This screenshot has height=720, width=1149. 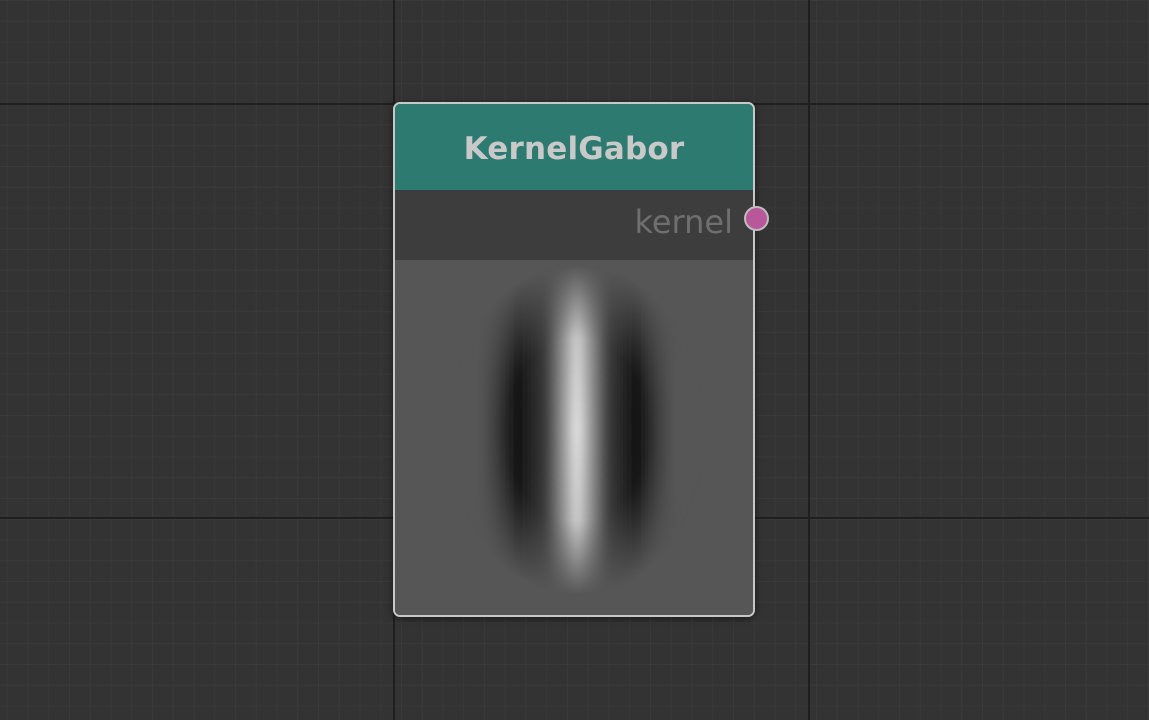 What do you see at coordinates (809, 360) in the screenshot?
I see `grid-major-line` at bounding box center [809, 360].